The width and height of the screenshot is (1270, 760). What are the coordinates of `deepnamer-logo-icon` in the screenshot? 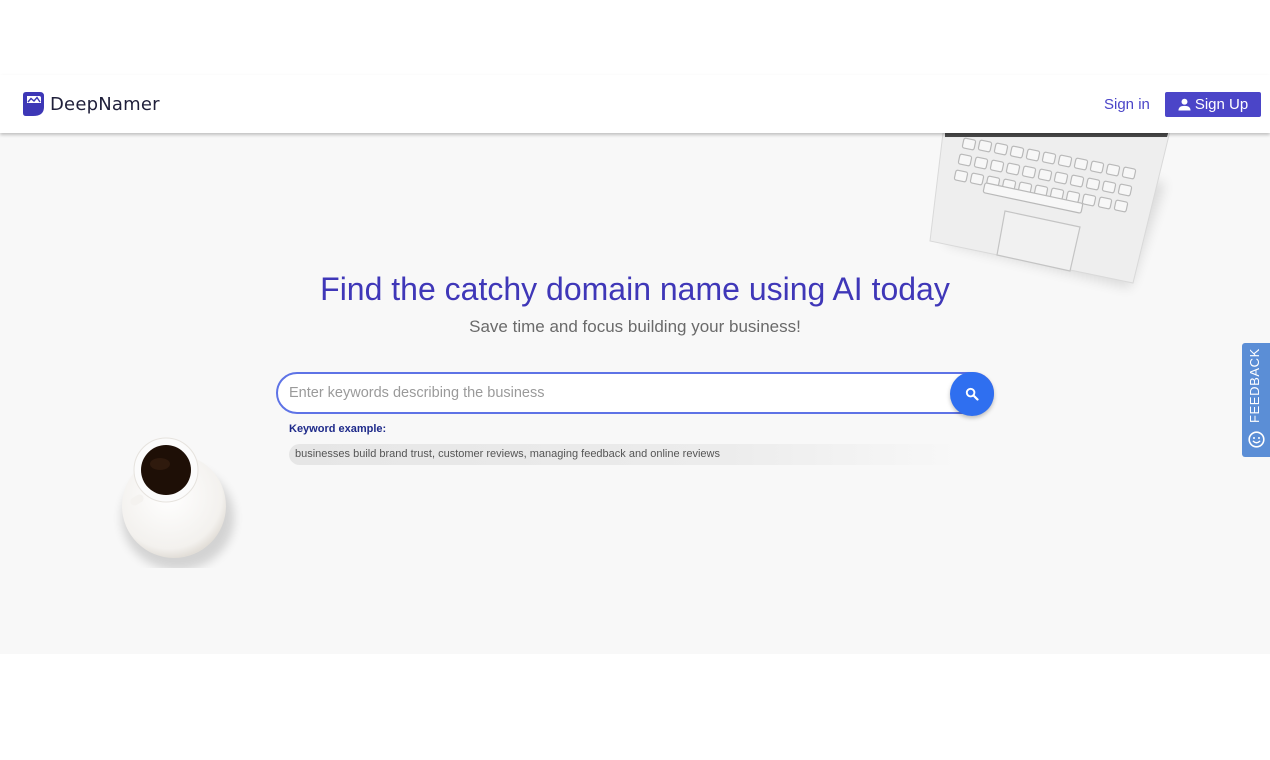 It's located at (33, 104).